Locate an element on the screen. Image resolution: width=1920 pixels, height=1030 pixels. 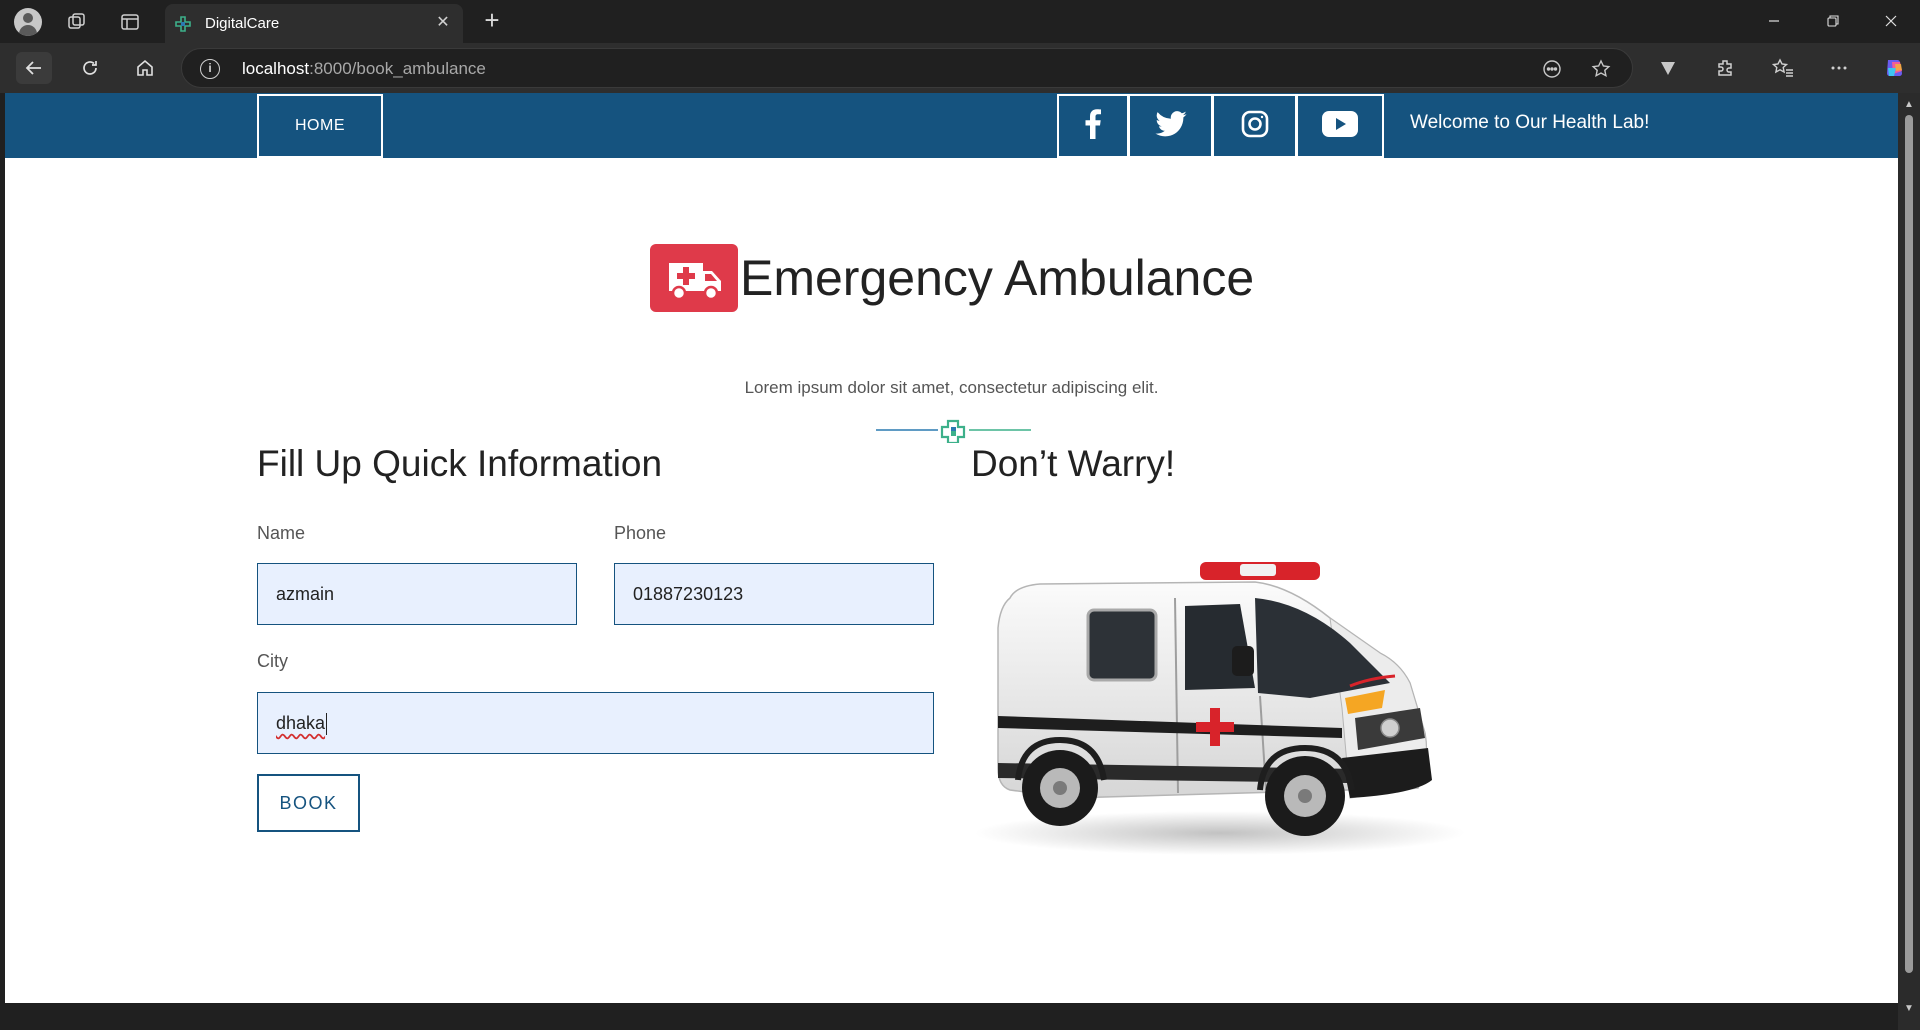
site-header: HOME Welcome to Our Health Lab! is located at coordinates (951, 125).